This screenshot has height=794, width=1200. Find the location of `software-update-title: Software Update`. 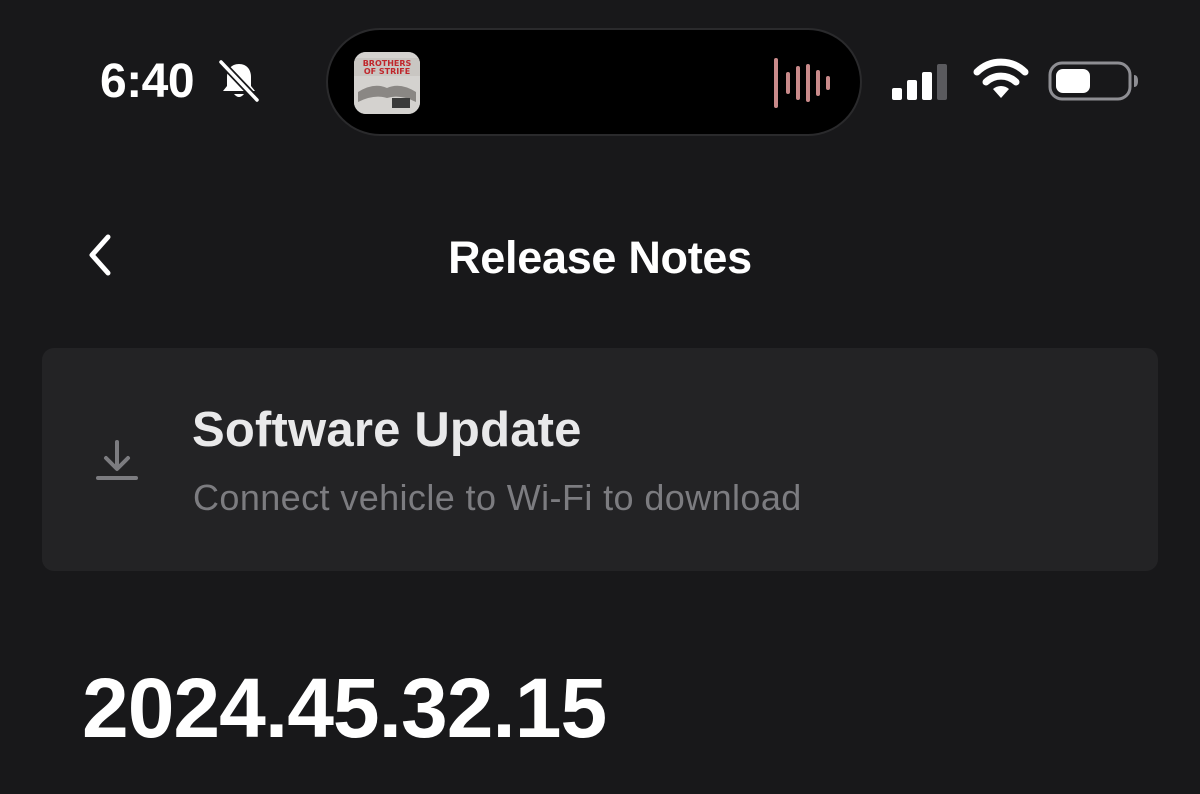

software-update-title: Software Update is located at coordinates (387, 430).